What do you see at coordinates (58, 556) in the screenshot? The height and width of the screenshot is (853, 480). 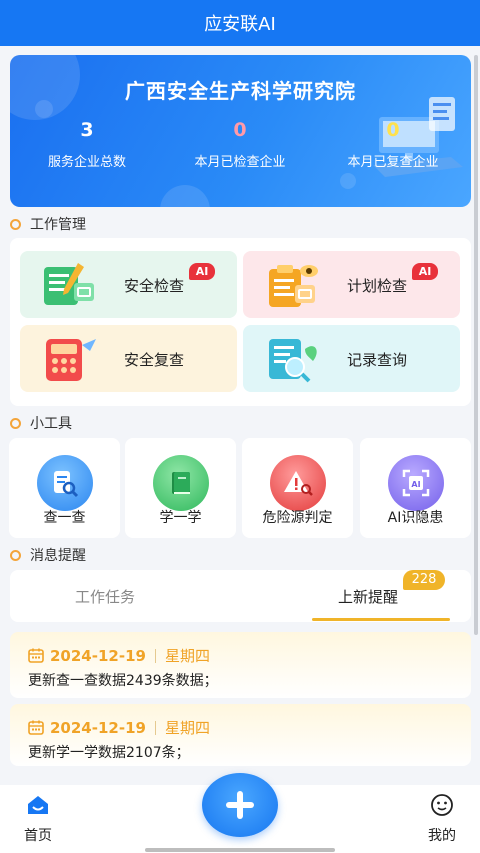 I see `section-title: 消息提醒` at bounding box center [58, 556].